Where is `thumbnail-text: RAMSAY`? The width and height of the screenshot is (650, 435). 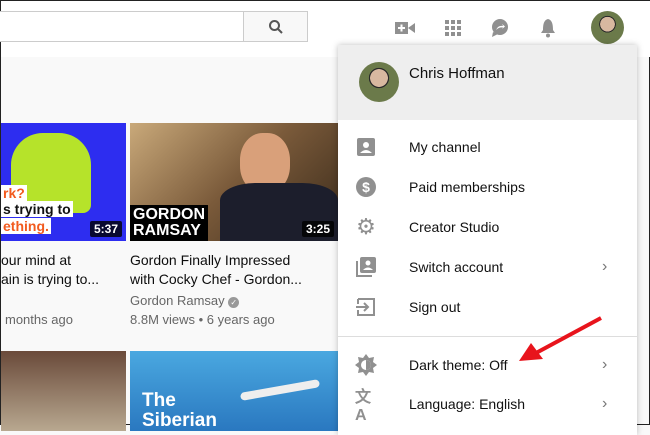
thumbnail-text: RAMSAY is located at coordinates (167, 230).